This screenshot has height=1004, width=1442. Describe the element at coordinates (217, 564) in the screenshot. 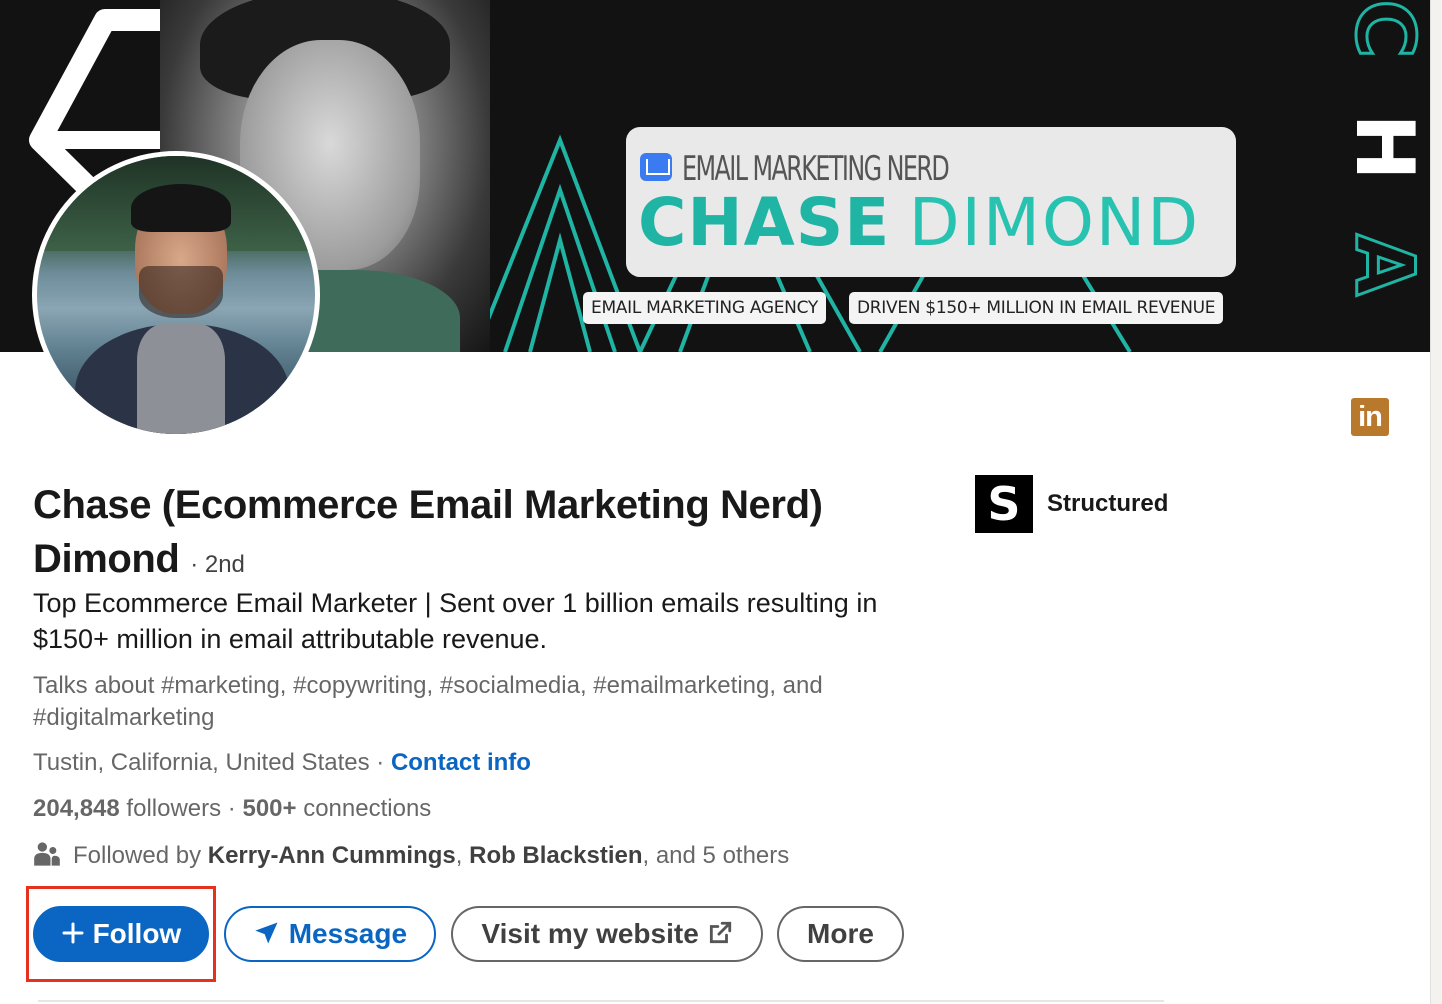

I see `connection-degree: · 2nd` at that location.